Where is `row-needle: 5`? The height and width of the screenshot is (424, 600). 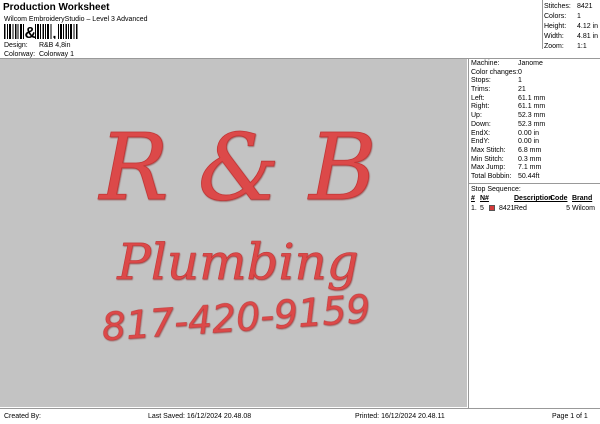
row-needle: 5 is located at coordinates (489, 208).